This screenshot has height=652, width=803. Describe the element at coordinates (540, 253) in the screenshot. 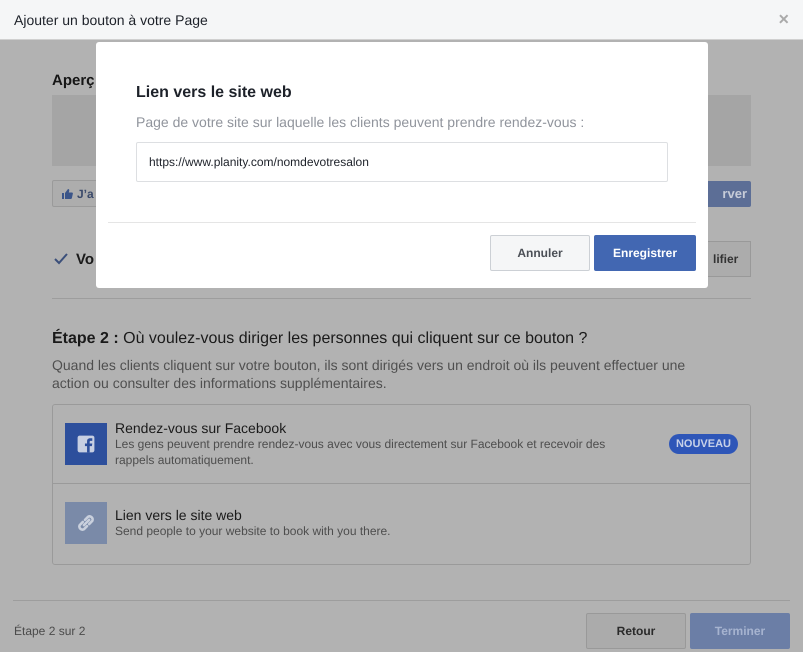

I see `cancel-button: Annuler` at that location.